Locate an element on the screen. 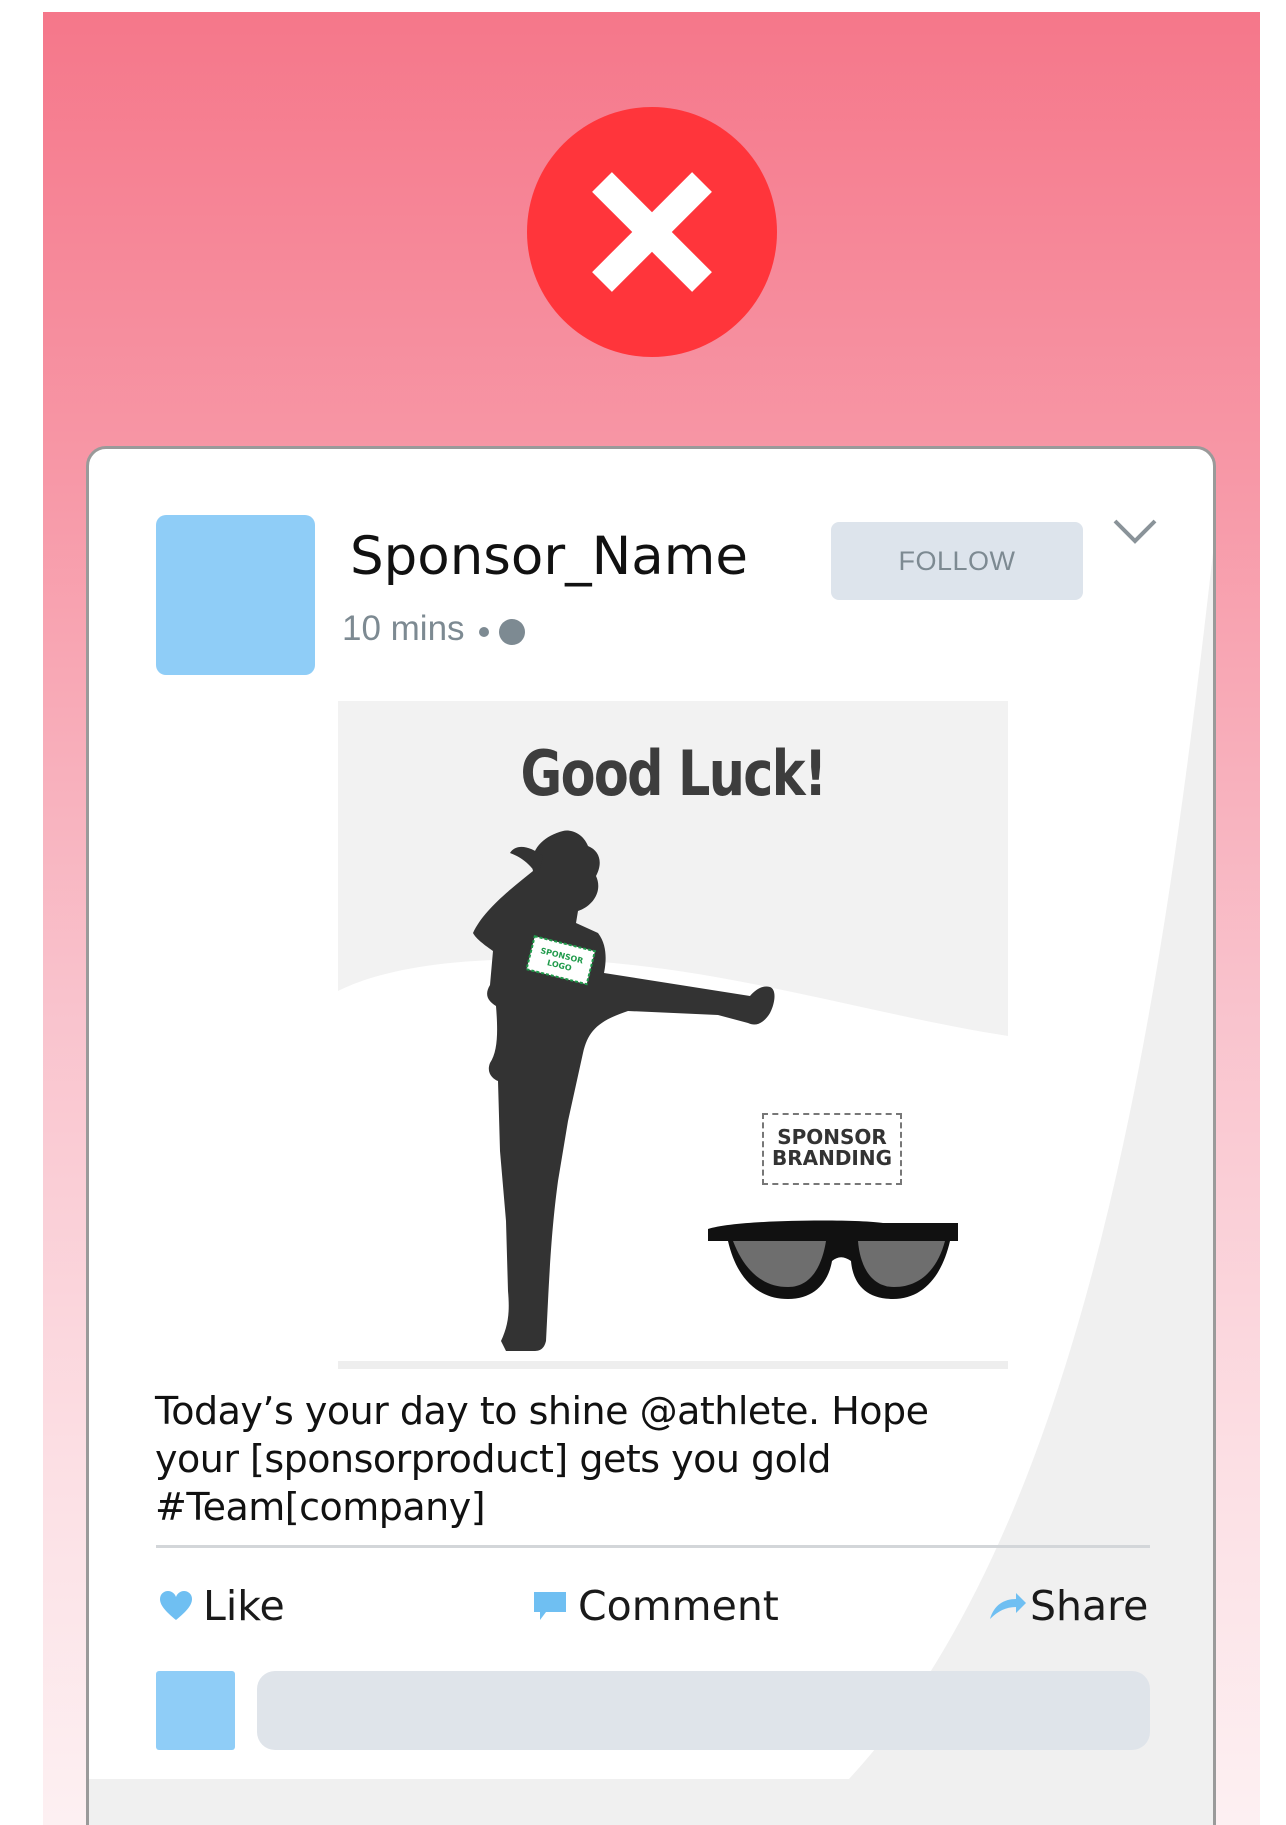 The image size is (1286, 1825). separator-dot is located at coordinates (483, 632).